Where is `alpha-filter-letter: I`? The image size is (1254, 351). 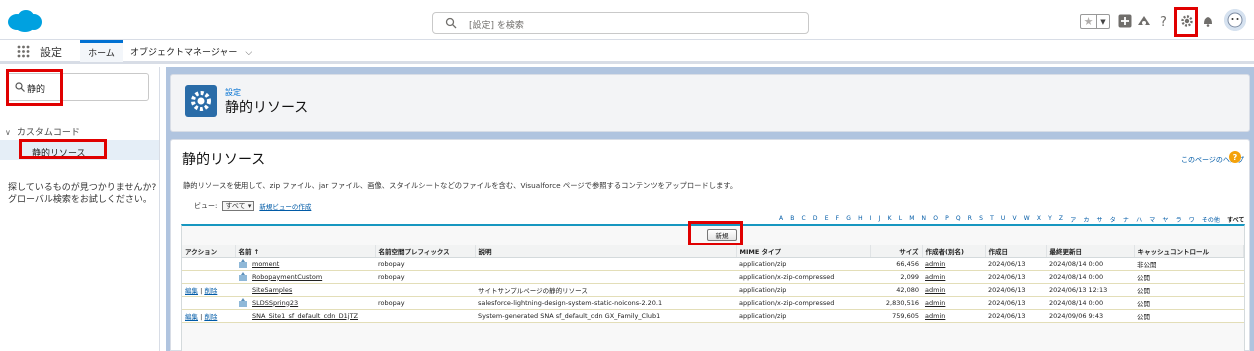 alpha-filter-letter: I is located at coordinates (871, 219).